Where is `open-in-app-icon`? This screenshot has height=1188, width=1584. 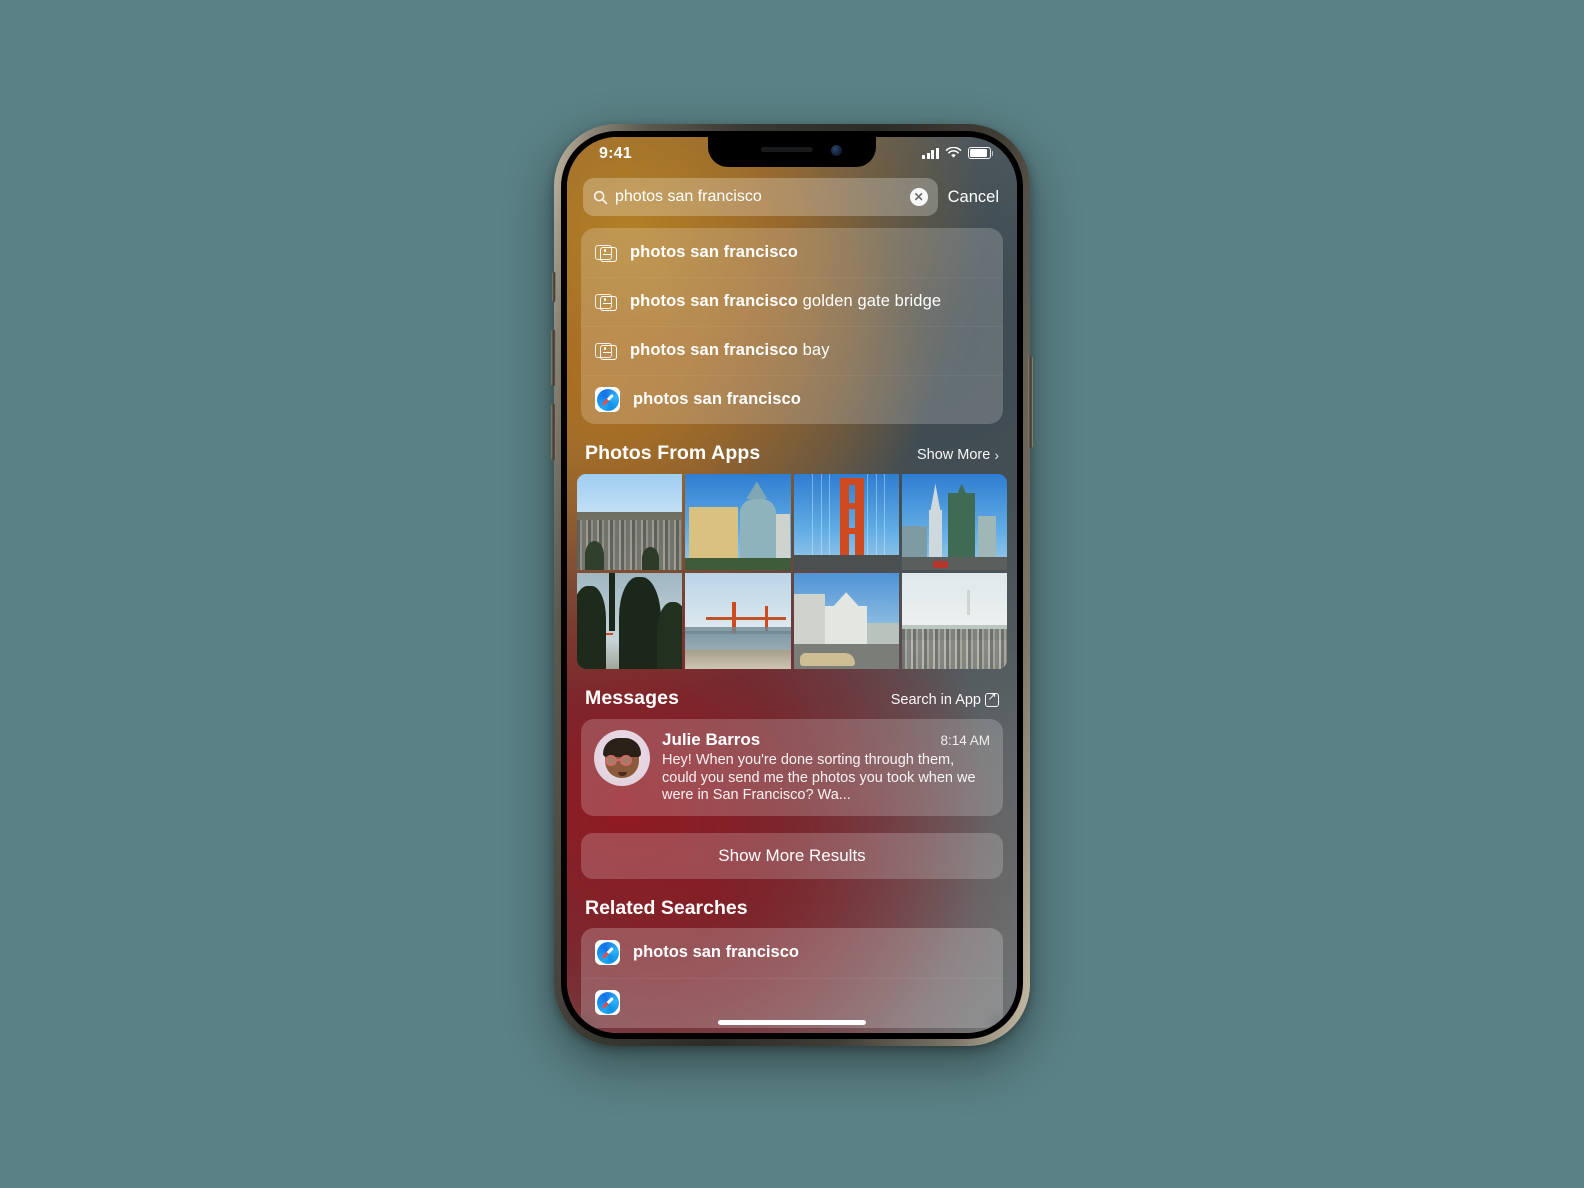
open-in-app-icon is located at coordinates (992, 698).